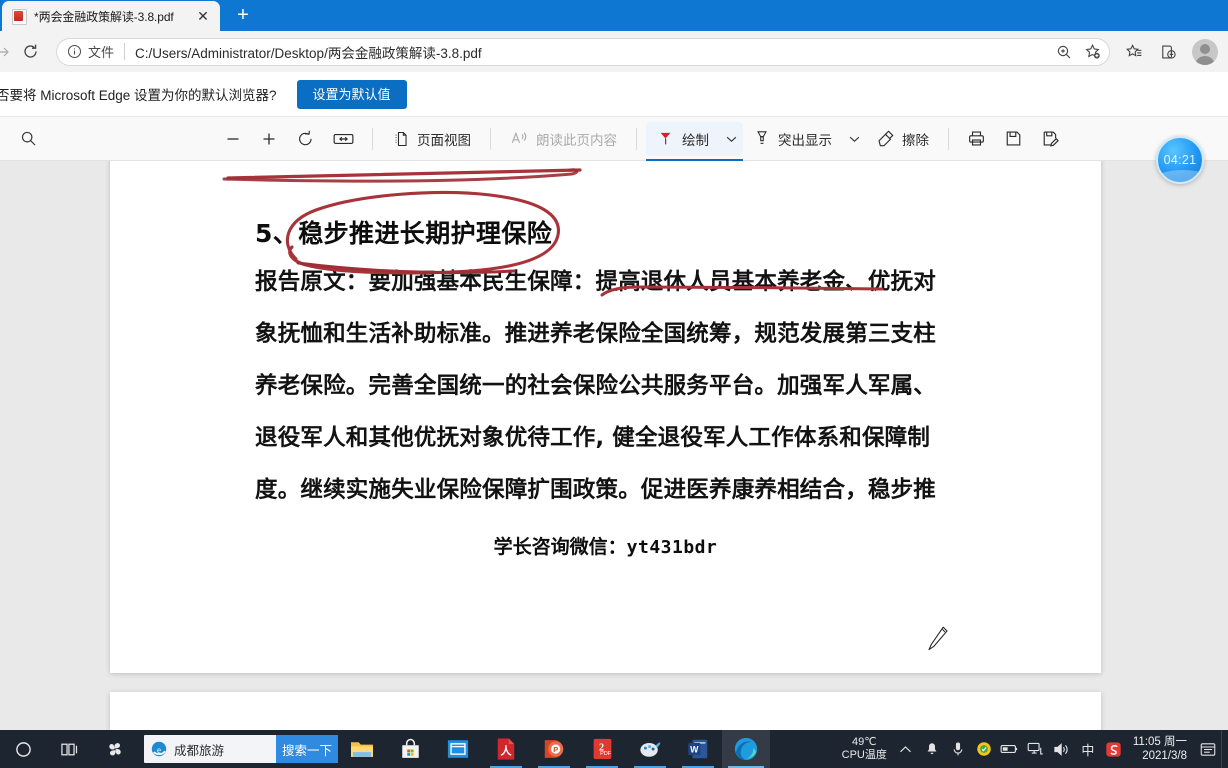 The height and width of the screenshot is (768, 1228). What do you see at coordinates (1092, 52) in the screenshot?
I see `add-favorite-icon` at bounding box center [1092, 52].